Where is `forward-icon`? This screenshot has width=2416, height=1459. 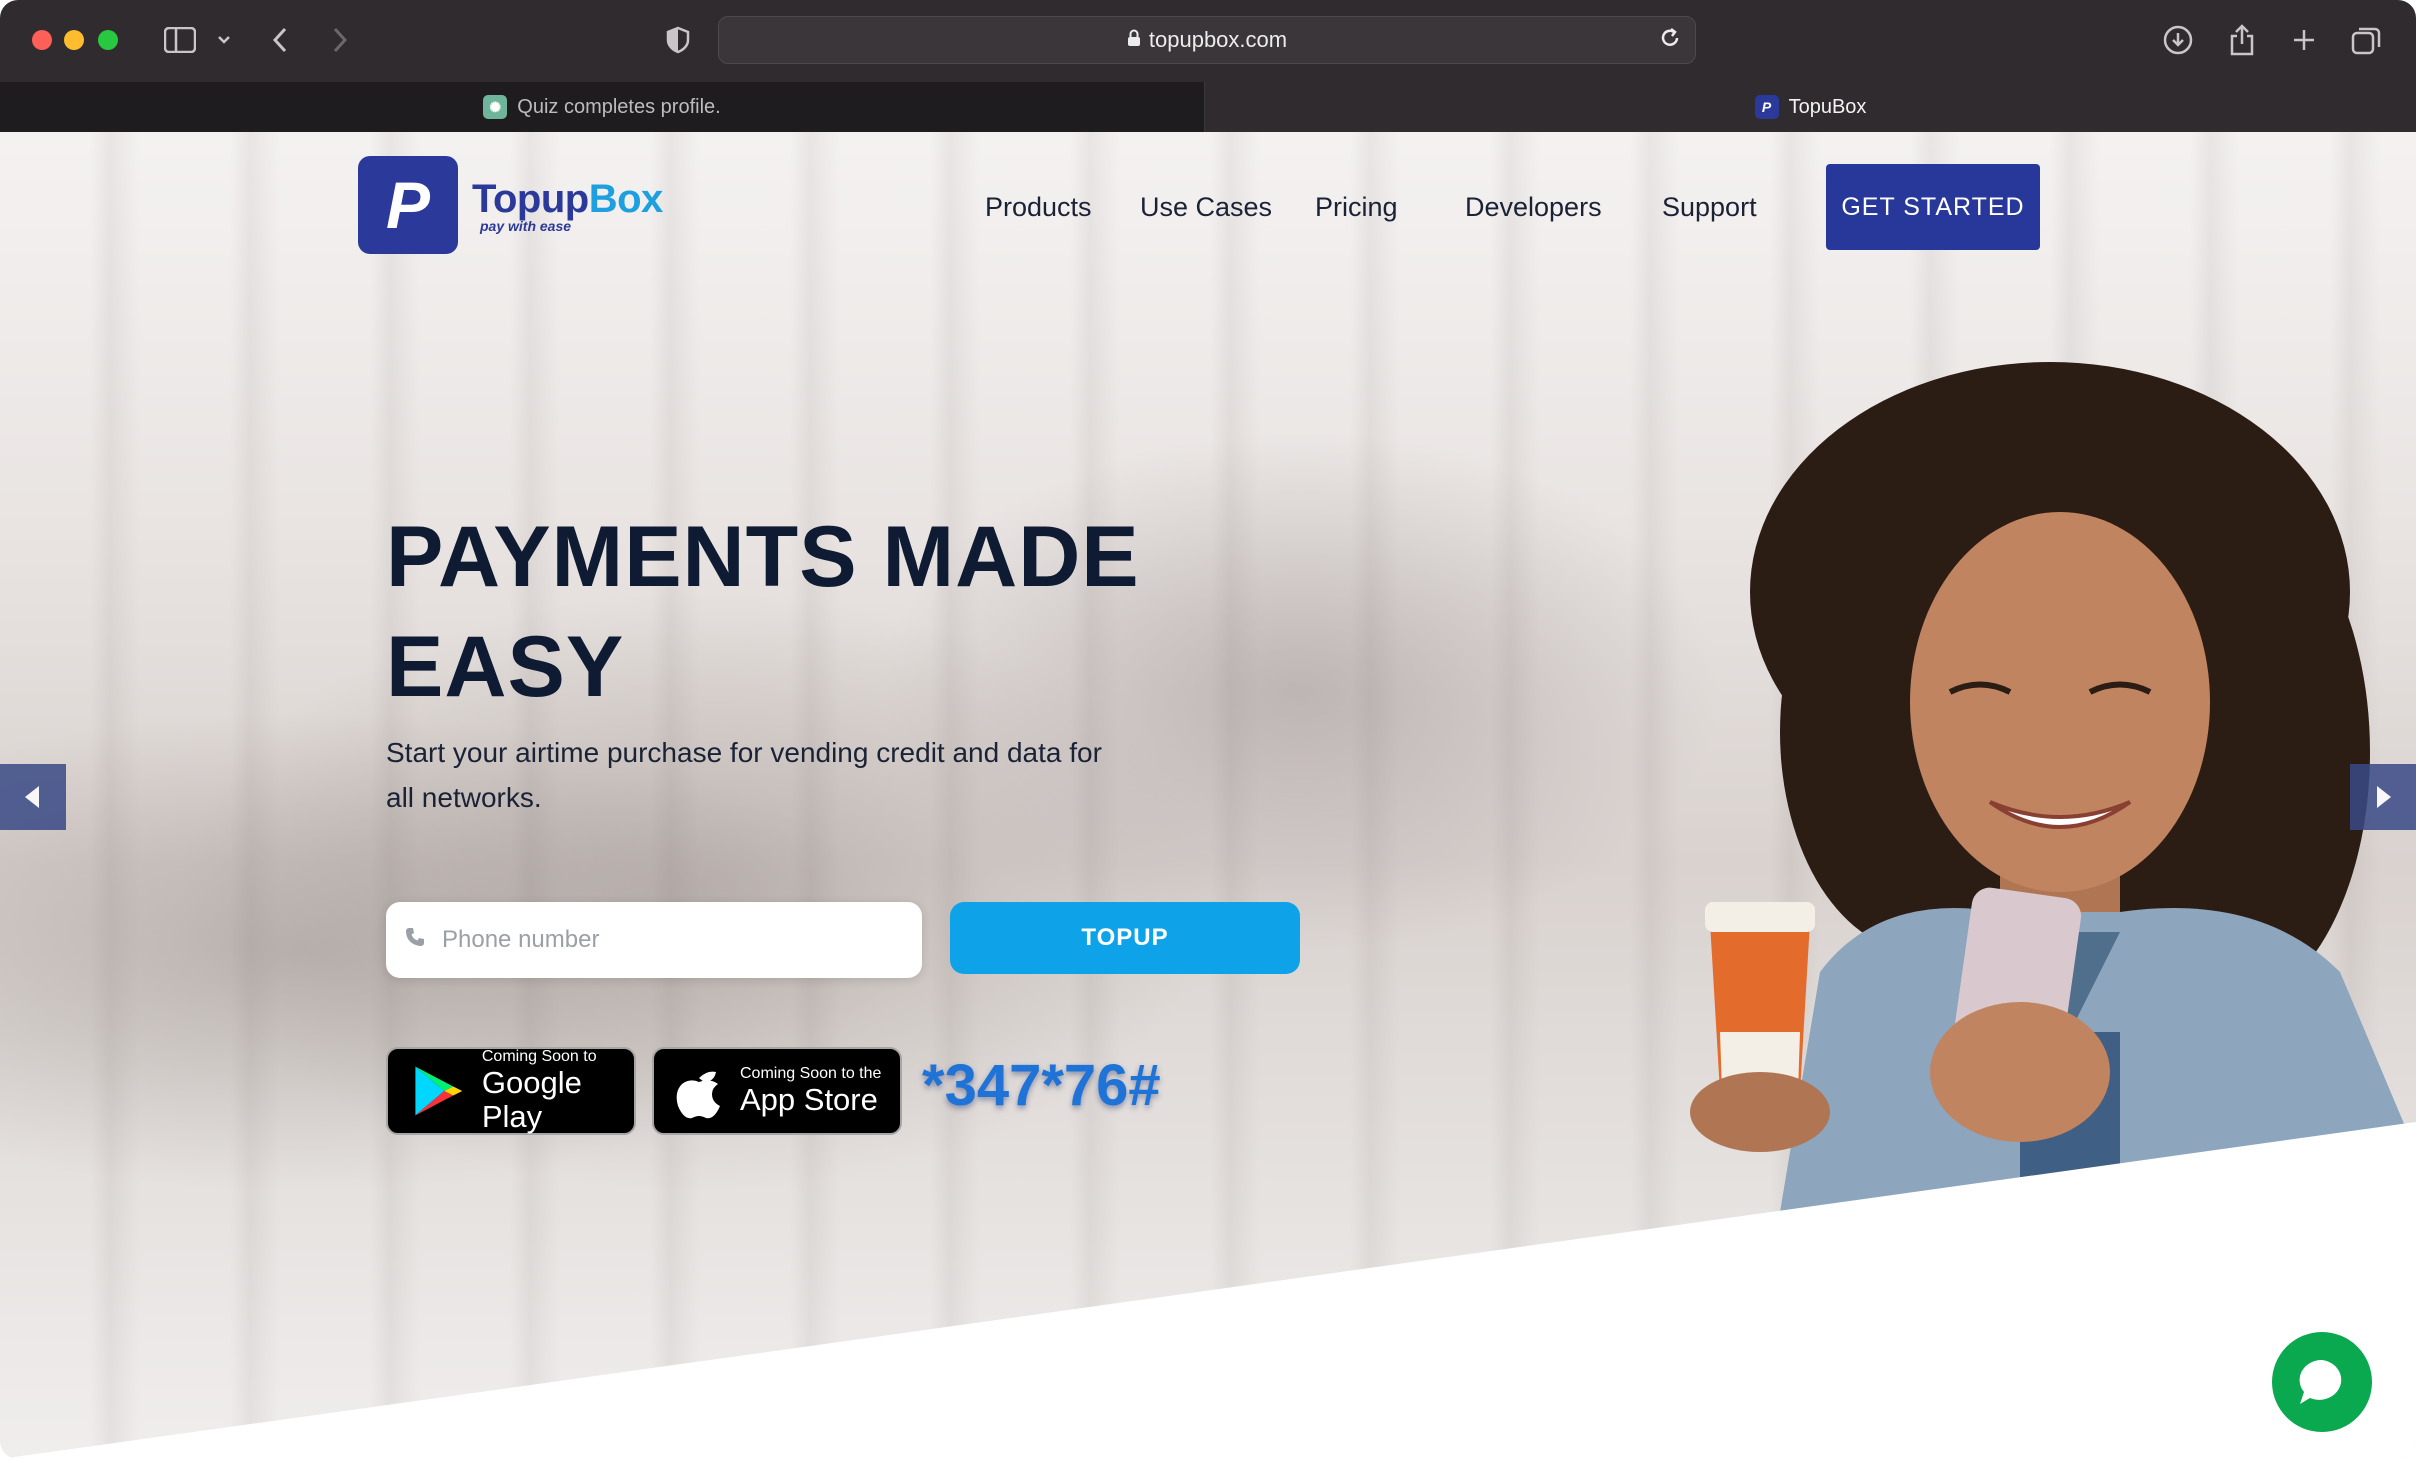 forward-icon is located at coordinates (340, 40).